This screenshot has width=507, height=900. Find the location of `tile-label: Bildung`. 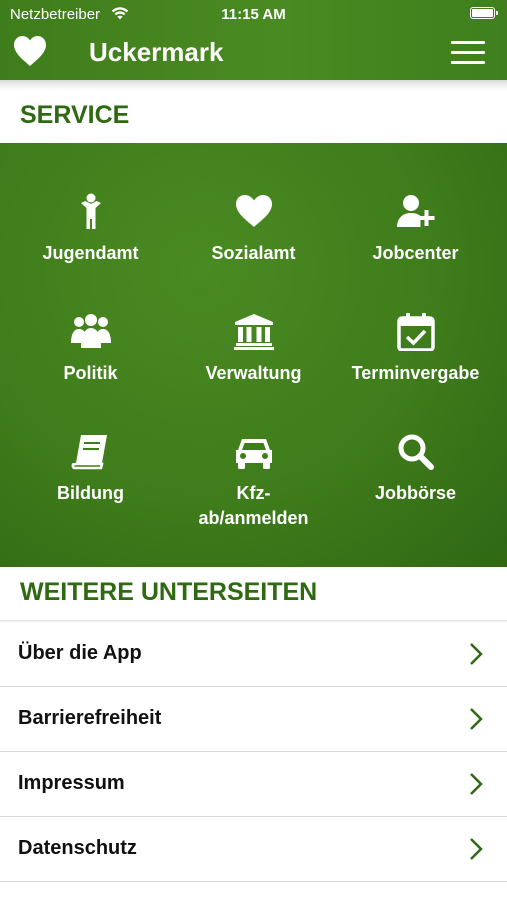

tile-label: Bildung is located at coordinates (90, 493).